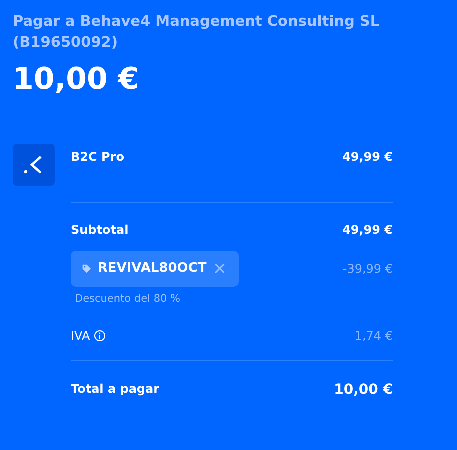  What do you see at coordinates (152, 269) in the screenshot?
I see `coupon-code: REVIVAL80OCT` at bounding box center [152, 269].